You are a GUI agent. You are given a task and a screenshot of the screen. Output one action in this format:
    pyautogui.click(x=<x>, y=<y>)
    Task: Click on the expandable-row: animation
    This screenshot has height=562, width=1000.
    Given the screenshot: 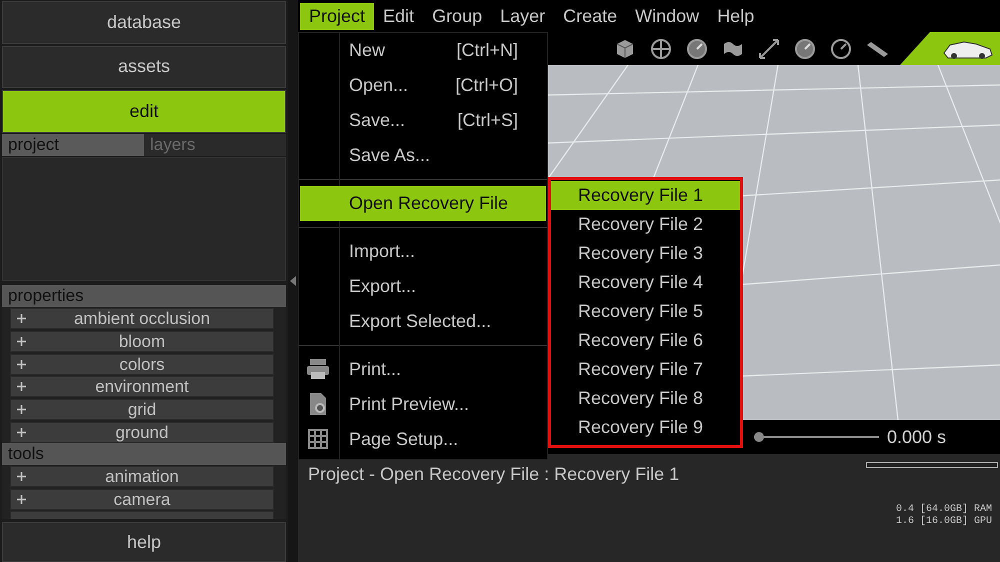 What is the action you would take?
    pyautogui.click(x=142, y=476)
    